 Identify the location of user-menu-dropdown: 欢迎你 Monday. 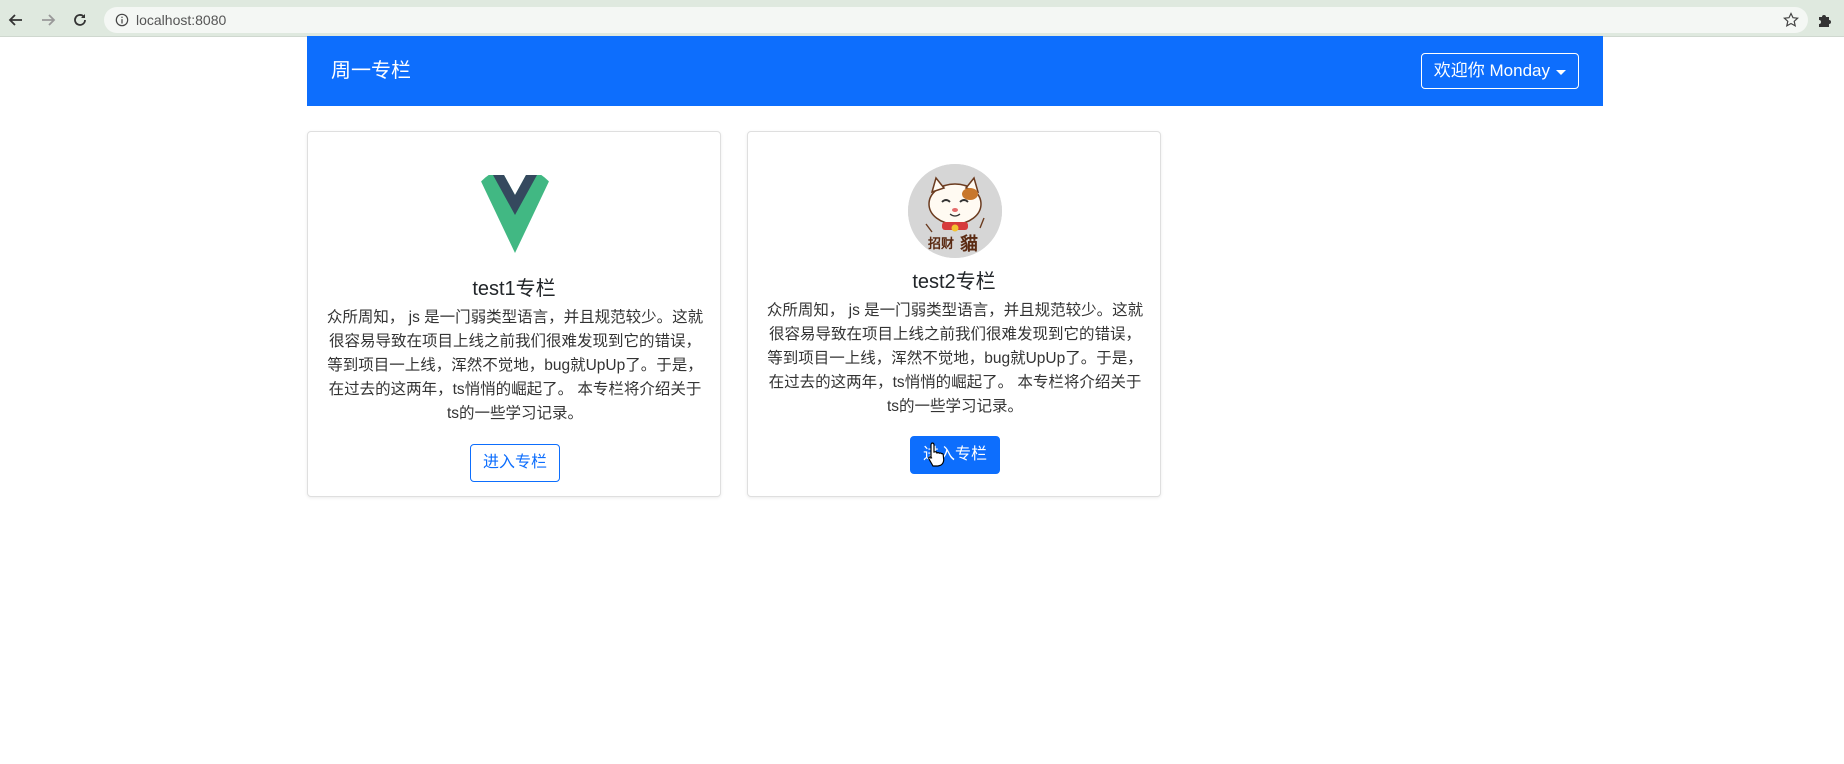
(1499, 71).